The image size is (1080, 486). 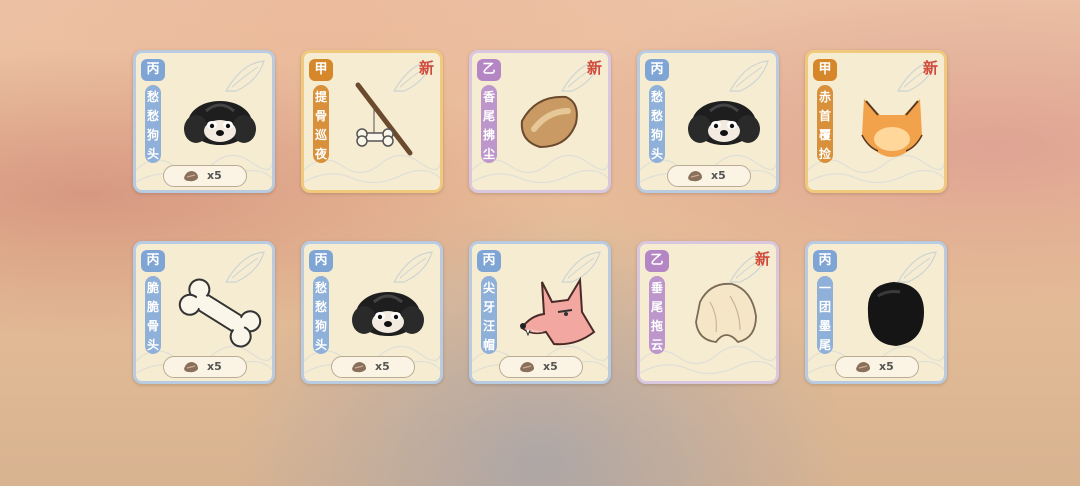 I want to click on item-name: 尖牙汪帽, so click(x=489, y=315).